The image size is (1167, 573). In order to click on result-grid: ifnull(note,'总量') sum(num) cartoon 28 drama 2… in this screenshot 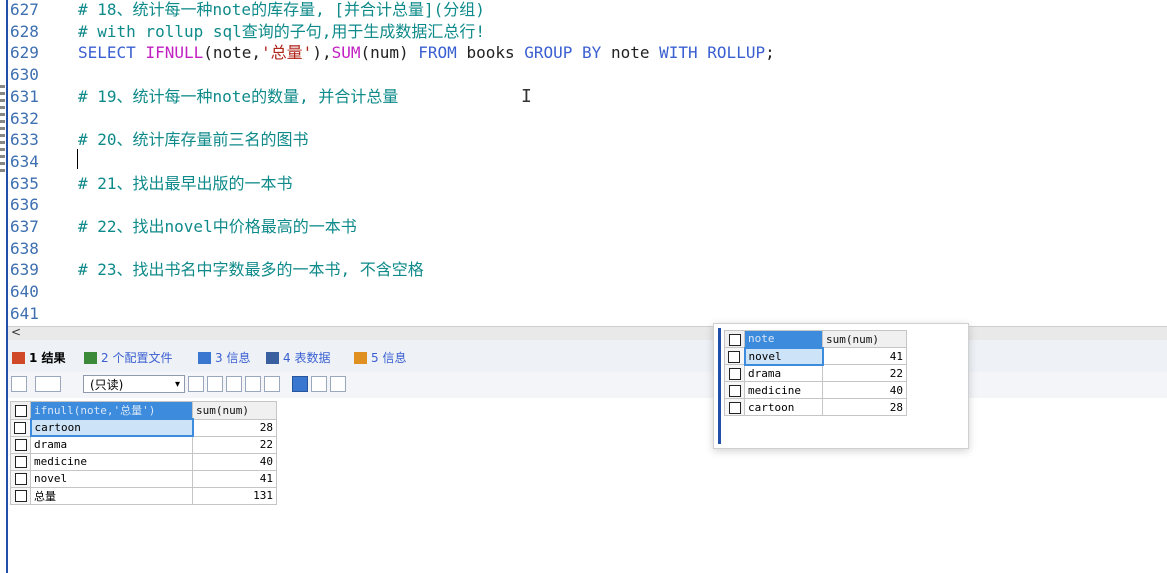, I will do `click(143, 453)`.